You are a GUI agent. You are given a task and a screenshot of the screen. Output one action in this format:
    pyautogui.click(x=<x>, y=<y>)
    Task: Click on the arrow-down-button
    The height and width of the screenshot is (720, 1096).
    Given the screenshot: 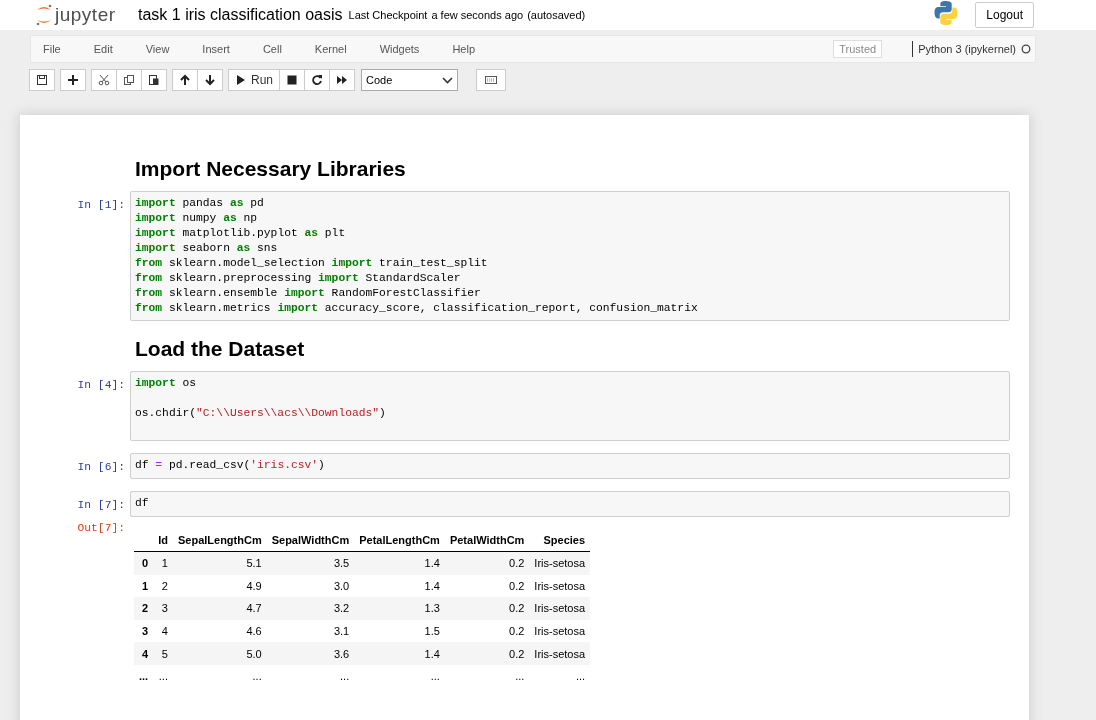 What is the action you would take?
    pyautogui.click(x=210, y=80)
    